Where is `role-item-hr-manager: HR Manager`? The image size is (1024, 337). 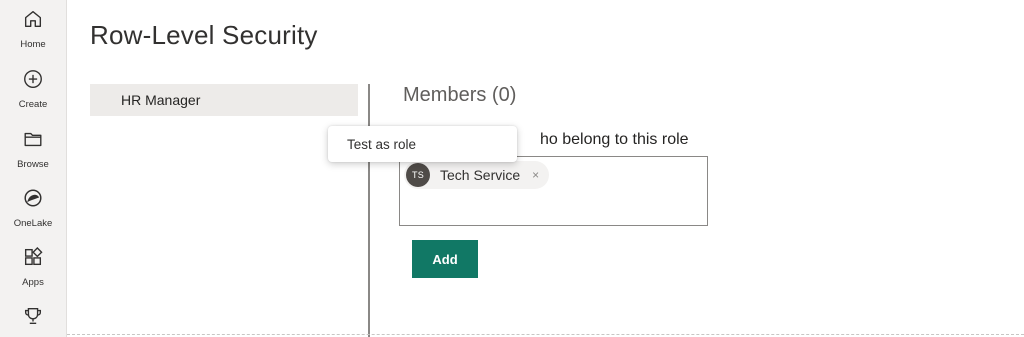
role-item-hr-manager: HR Manager is located at coordinates (224, 100).